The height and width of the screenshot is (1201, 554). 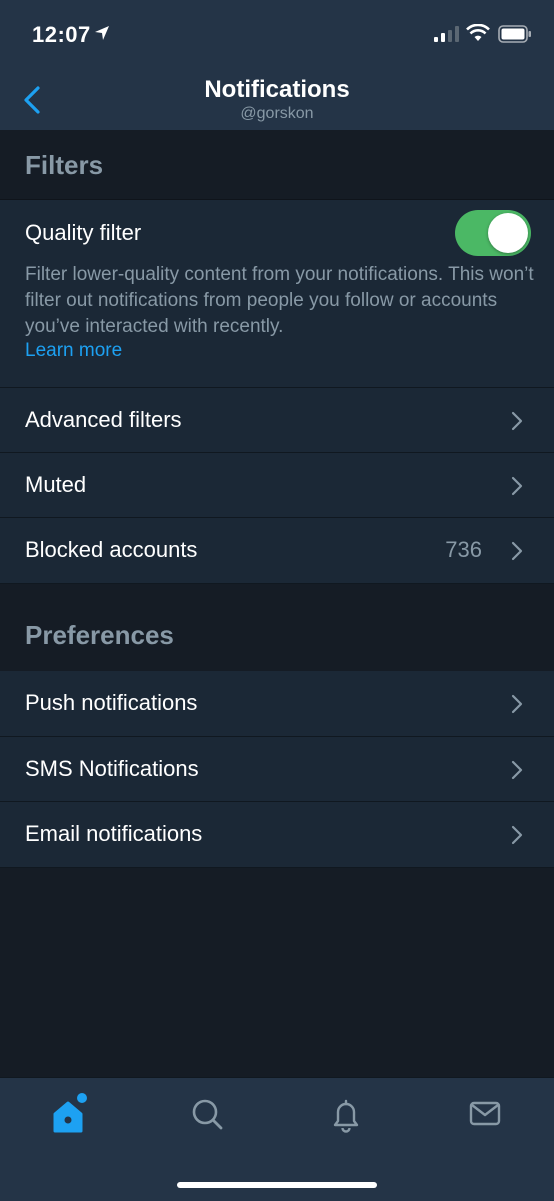 I want to click on row-label: Muted, so click(x=56, y=484).